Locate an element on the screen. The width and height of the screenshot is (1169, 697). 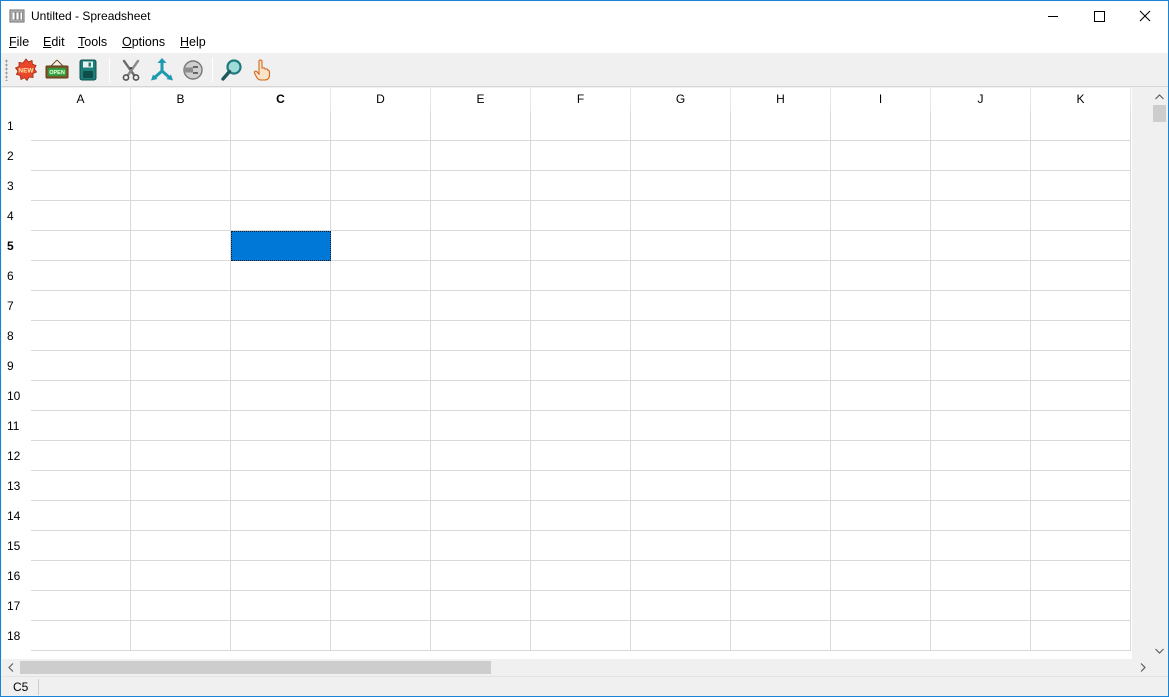
row-header-4: 4 is located at coordinates (16, 216).